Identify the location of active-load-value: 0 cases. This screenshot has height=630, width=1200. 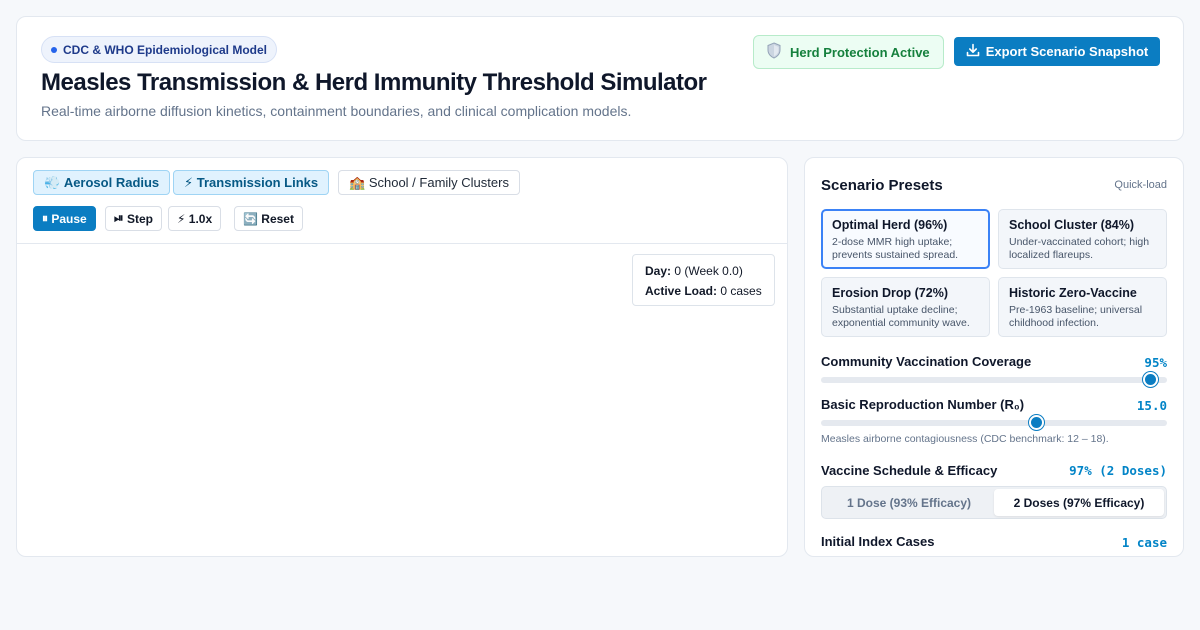
(741, 291).